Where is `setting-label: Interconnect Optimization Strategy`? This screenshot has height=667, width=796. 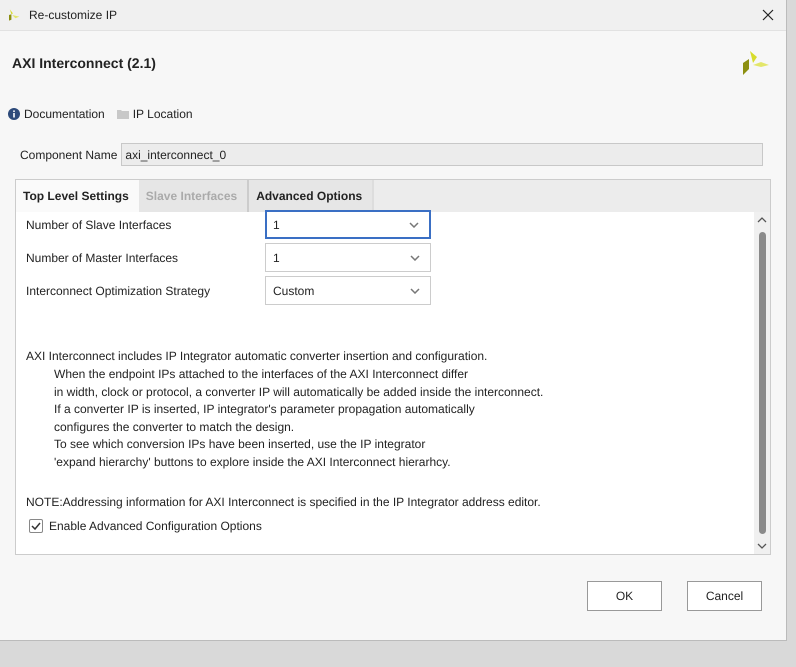 setting-label: Interconnect Optimization Strategy is located at coordinates (119, 291).